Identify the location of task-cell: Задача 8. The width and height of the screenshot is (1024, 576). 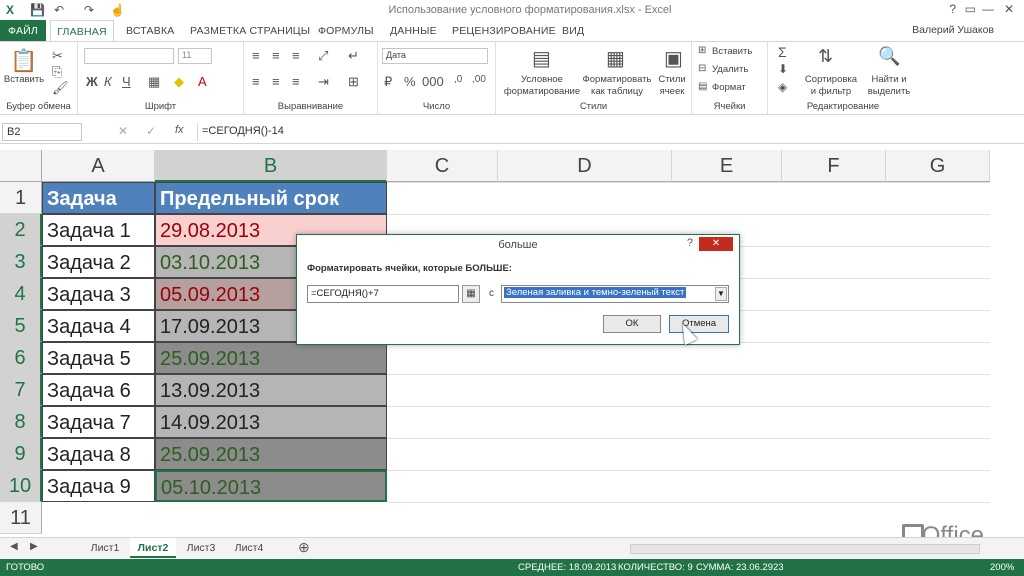
(98, 454).